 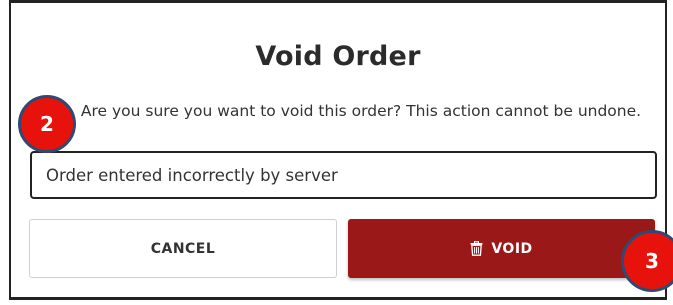 I want to click on cancel-button: CANCEL, so click(x=183, y=248).